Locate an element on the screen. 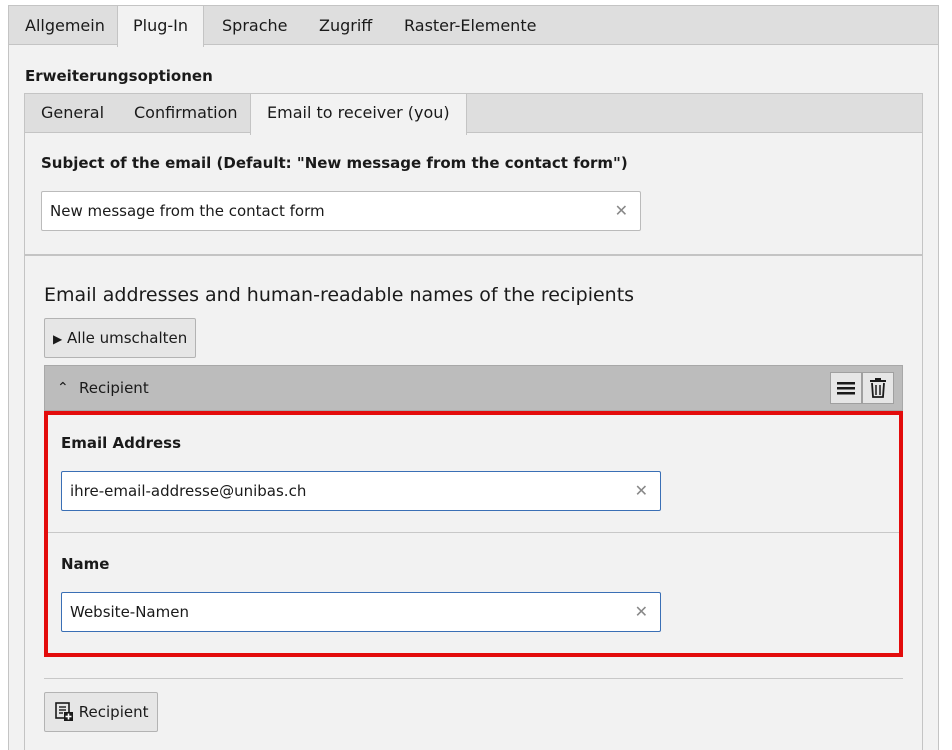  tab-raster-elemente: Raster-Elemente is located at coordinates (470, 26).